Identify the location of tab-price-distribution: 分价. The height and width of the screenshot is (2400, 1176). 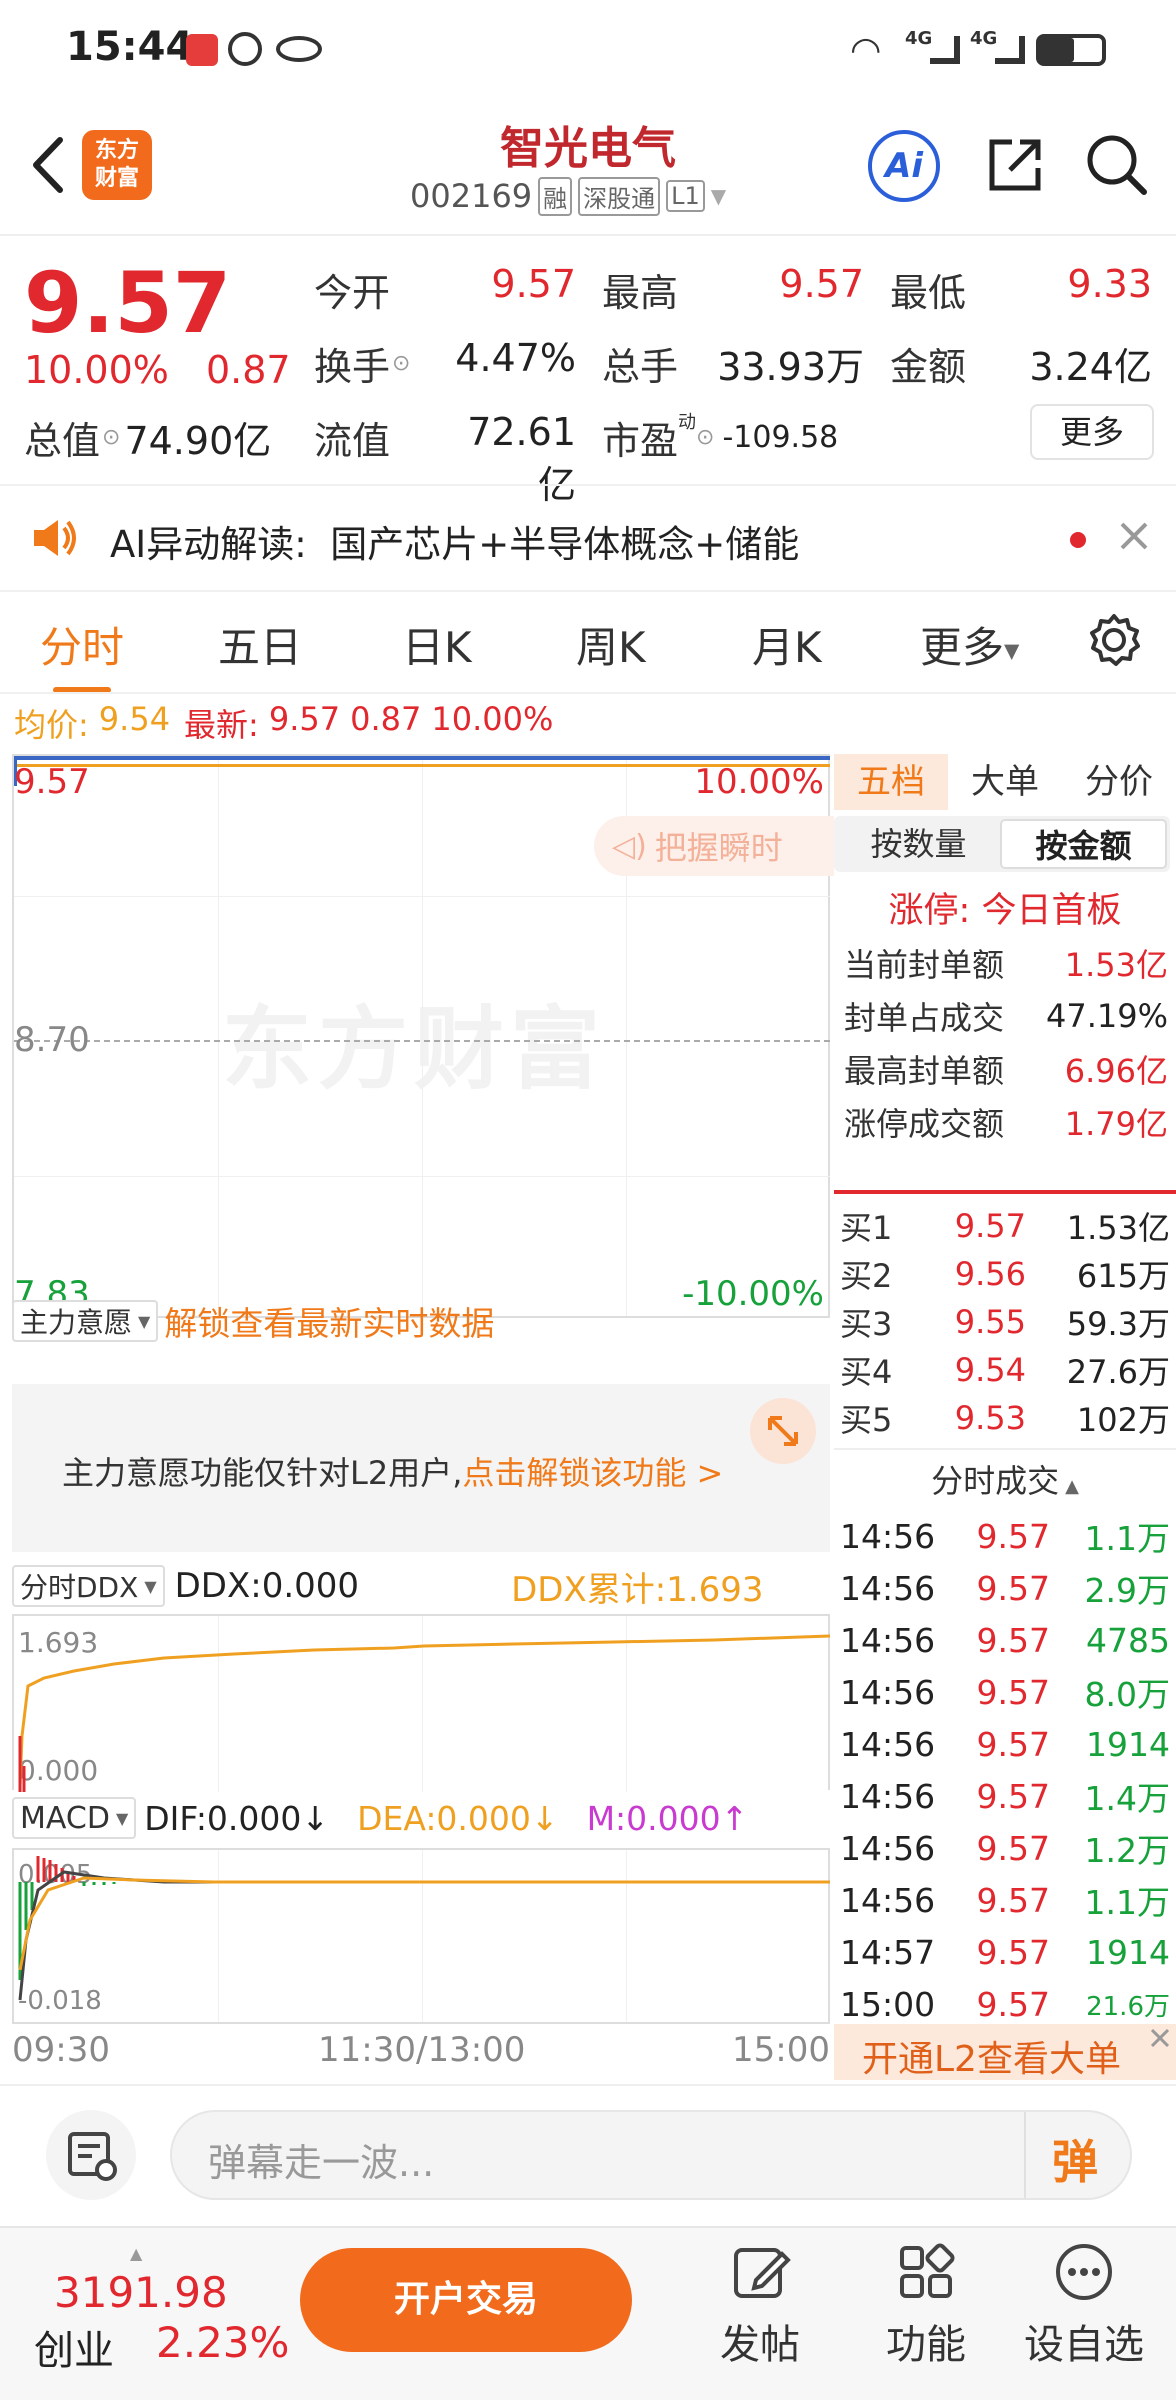
(1119, 782).